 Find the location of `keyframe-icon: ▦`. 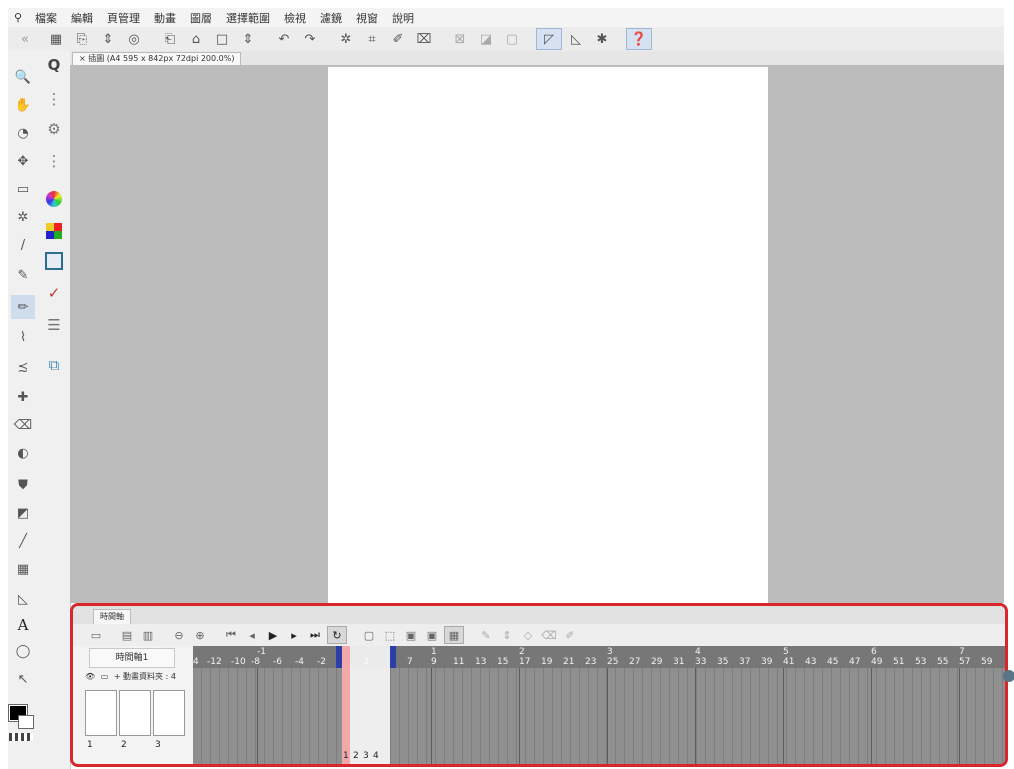

keyframe-icon: ▦ is located at coordinates (454, 635).